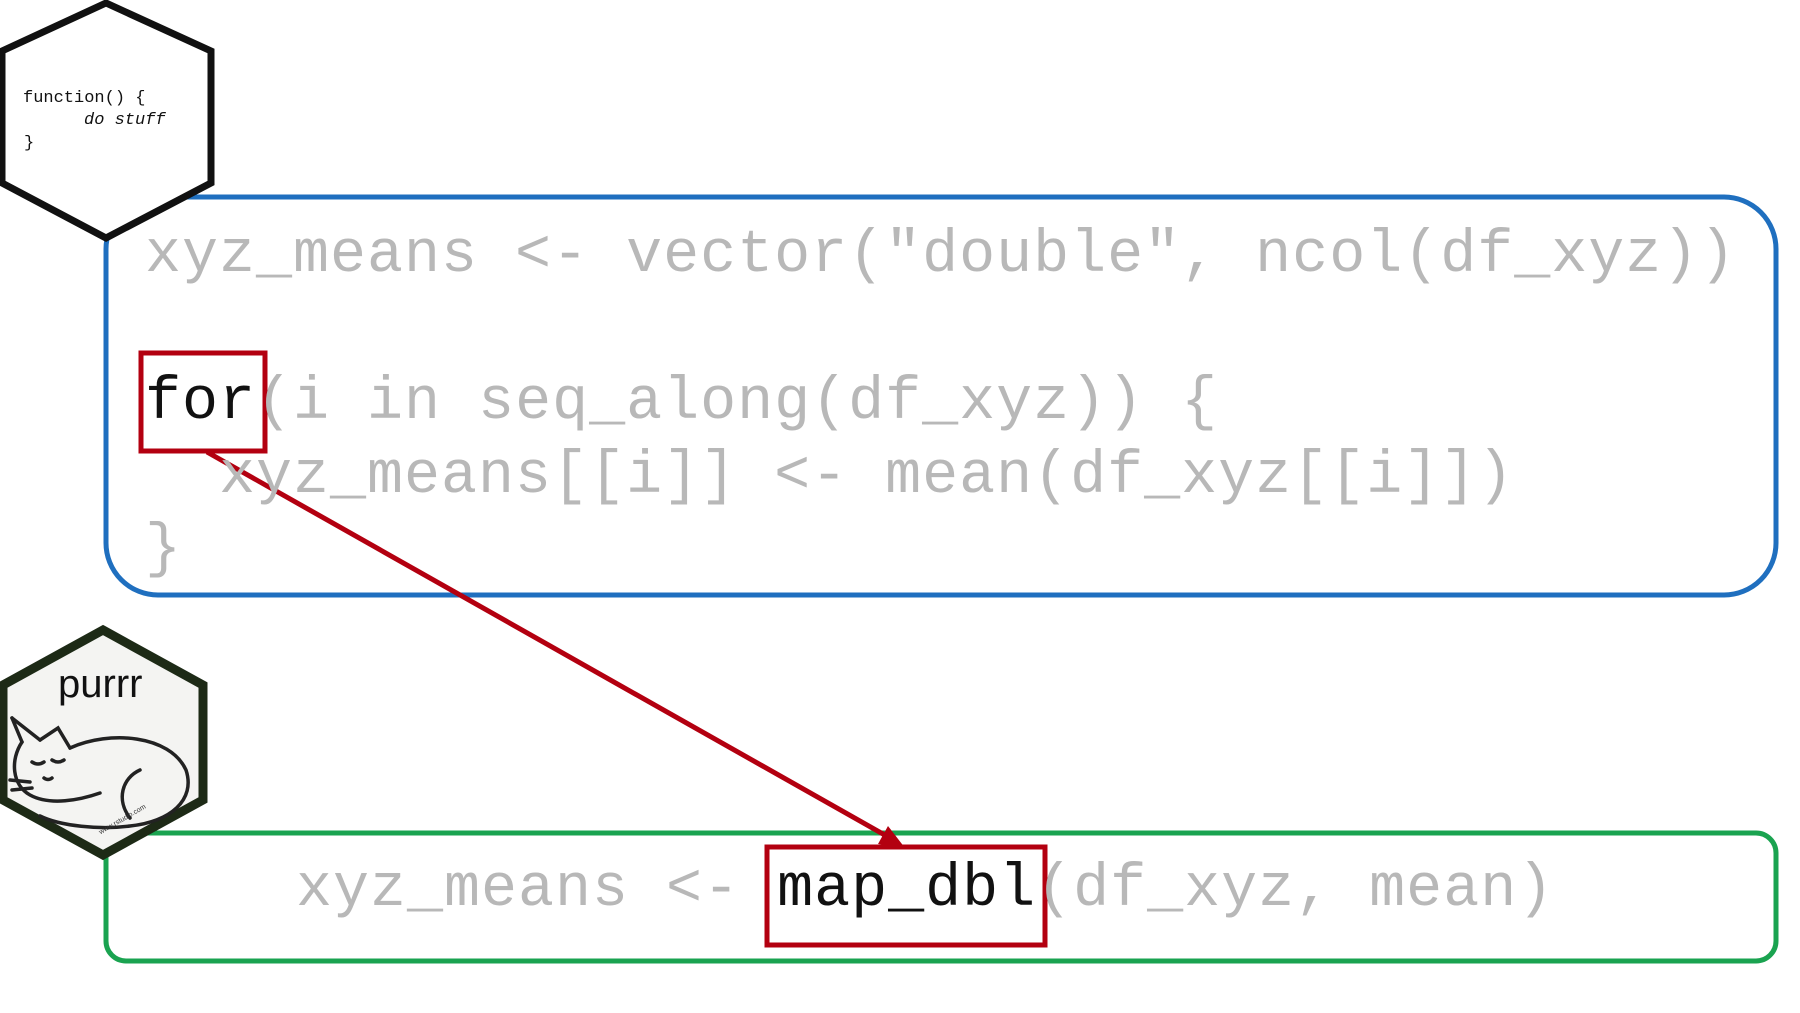 The image size is (1800, 1013). What do you see at coordinates (100, 684) in the screenshot?
I see `purrr-hex-label: purrr` at bounding box center [100, 684].